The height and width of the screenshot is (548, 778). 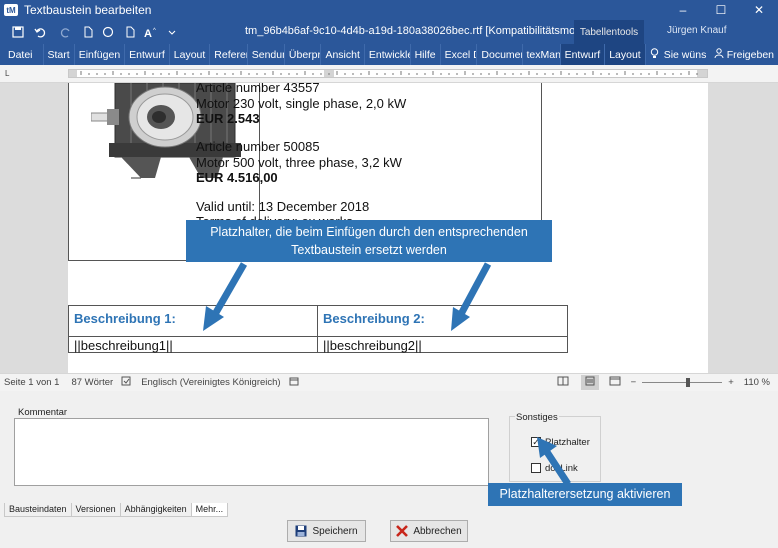 What do you see at coordinates (757, 382) in the screenshot?
I see `zoom-level: 110 %` at bounding box center [757, 382].